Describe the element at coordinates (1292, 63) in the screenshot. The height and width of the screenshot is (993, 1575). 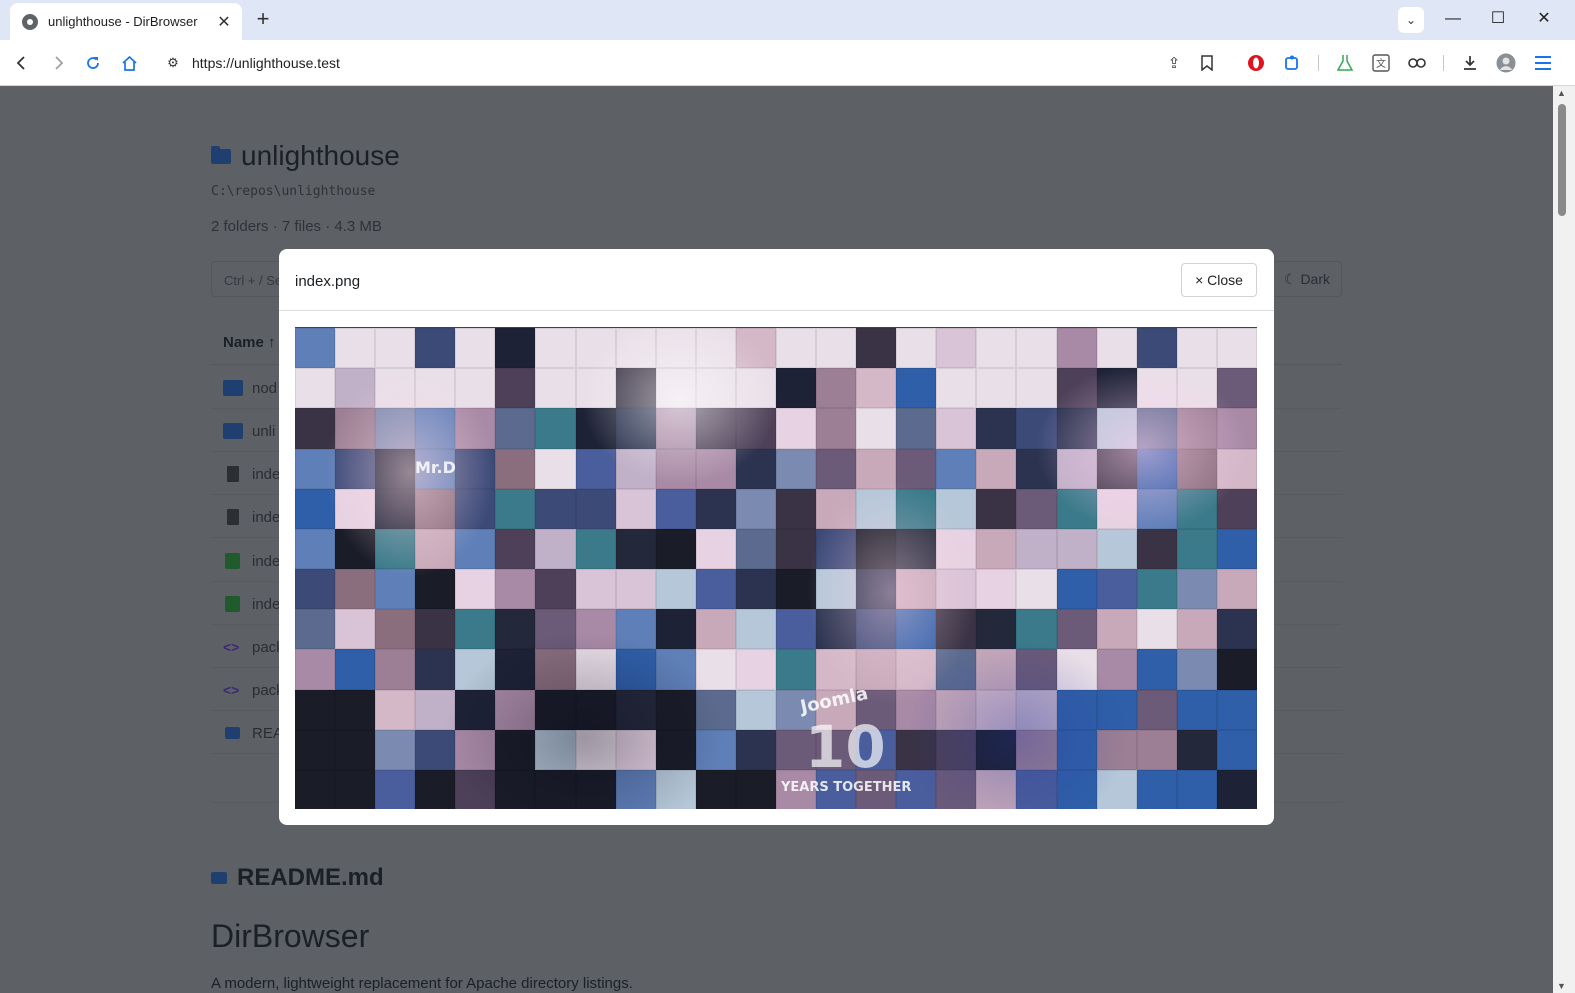
I see `extensions-icon` at that location.